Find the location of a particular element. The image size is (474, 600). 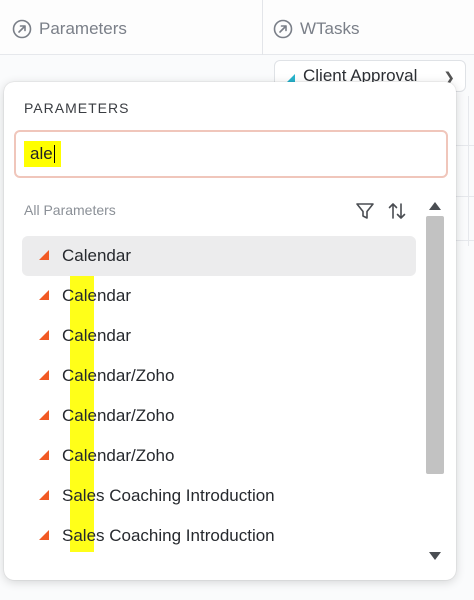

column-header-parameters: Parameters is located at coordinates (69, 29).